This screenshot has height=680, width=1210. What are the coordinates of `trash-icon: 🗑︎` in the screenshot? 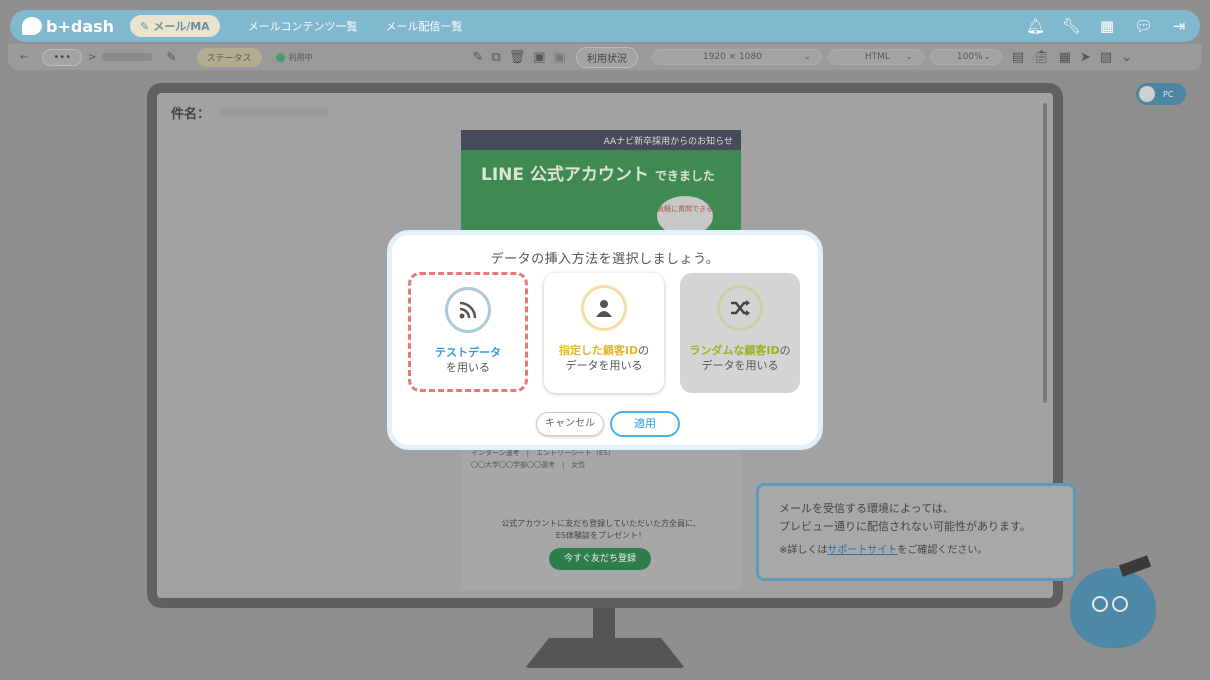 It's located at (517, 57).